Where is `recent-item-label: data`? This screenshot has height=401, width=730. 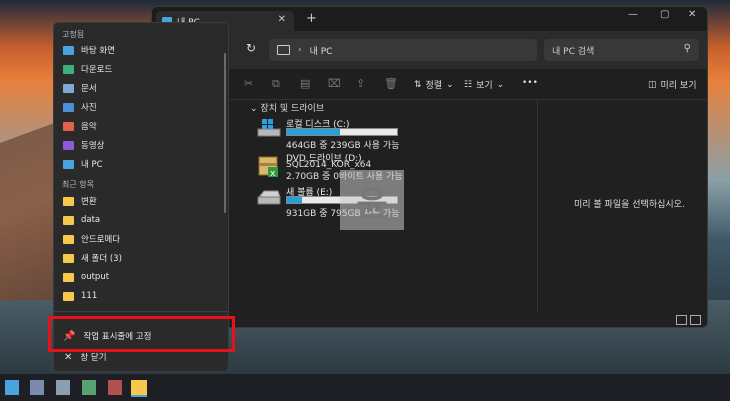 recent-item-label: data is located at coordinates (91, 220).